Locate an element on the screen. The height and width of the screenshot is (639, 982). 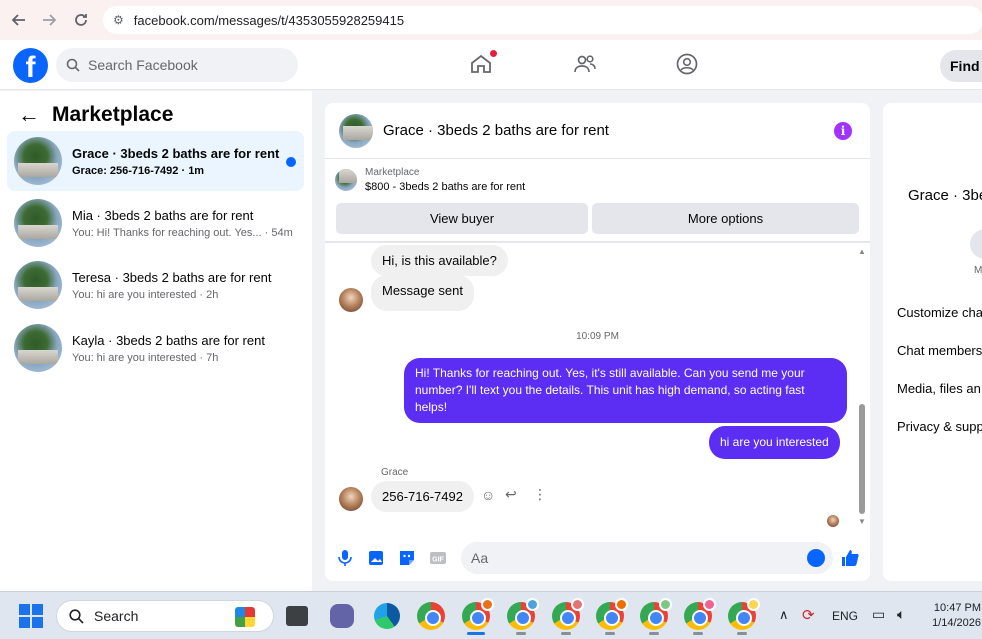
unread-dot-icon is located at coordinates (291, 162).